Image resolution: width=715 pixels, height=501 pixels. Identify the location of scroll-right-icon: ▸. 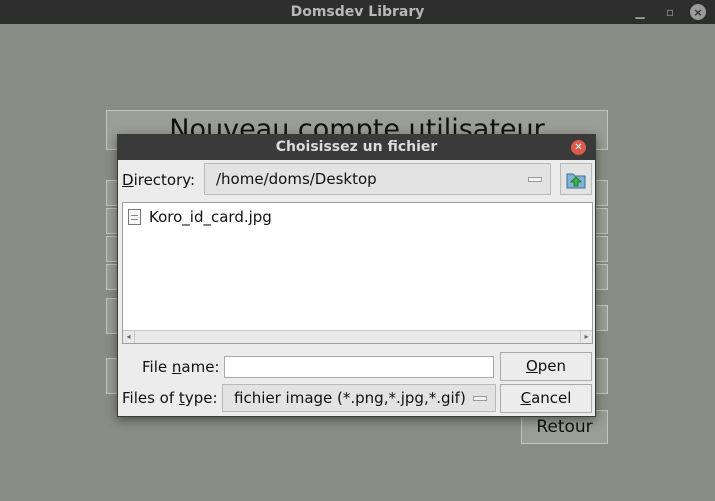
(586, 337).